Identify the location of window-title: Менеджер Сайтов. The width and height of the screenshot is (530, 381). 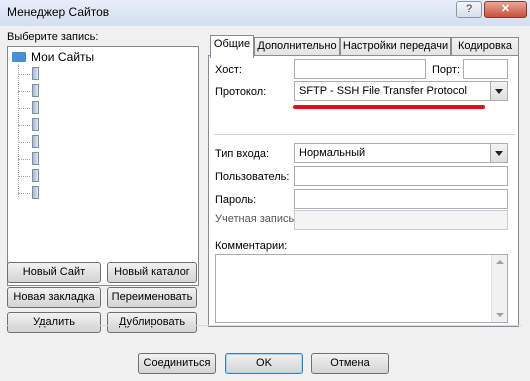
(58, 12).